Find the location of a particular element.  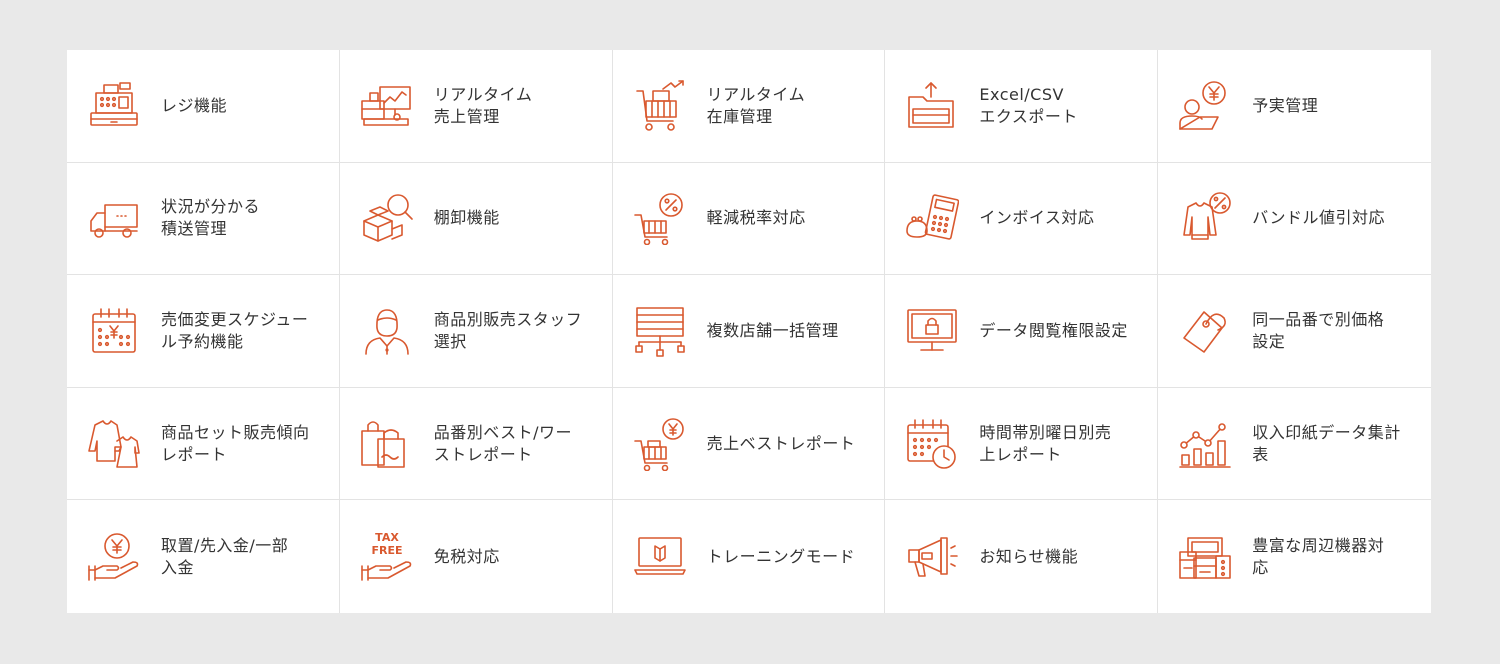

feature-label: 商品別販売スタッフ 選択 is located at coordinates (508, 330).